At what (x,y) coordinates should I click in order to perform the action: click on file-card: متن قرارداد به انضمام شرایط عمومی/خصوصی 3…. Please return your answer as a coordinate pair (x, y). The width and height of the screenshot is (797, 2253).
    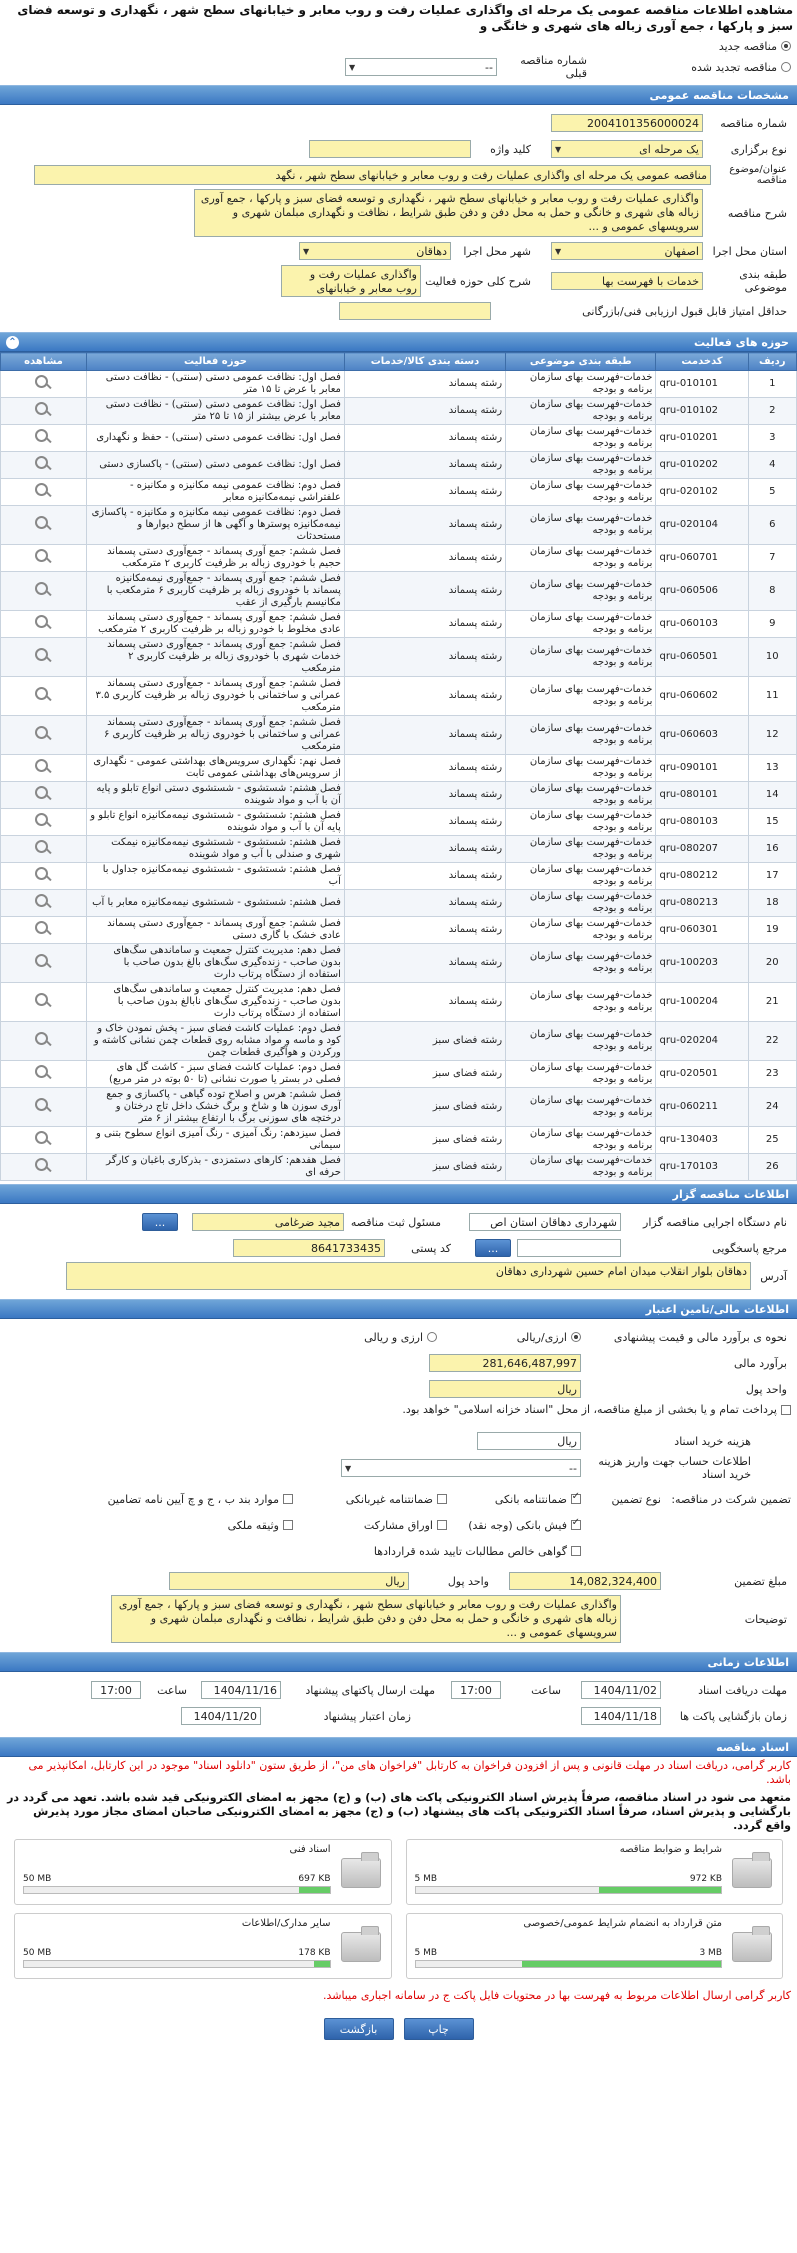
    Looking at the image, I should click on (594, 1946).